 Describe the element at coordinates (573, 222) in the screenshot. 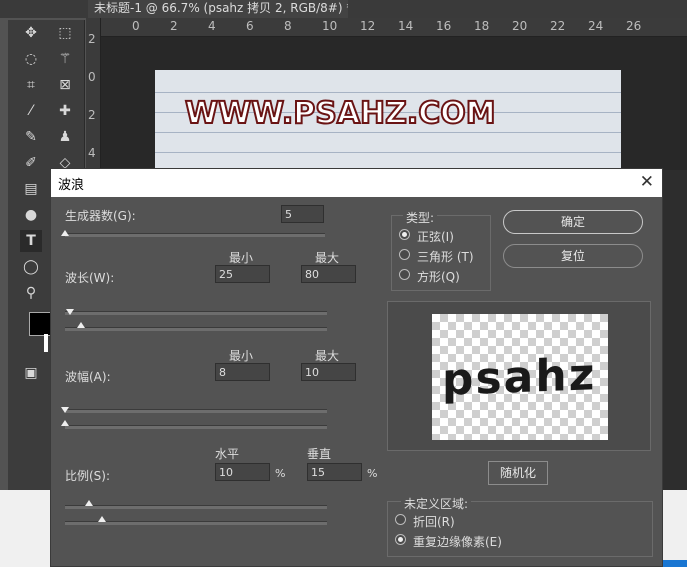

I see `ok-button: 确定` at that location.